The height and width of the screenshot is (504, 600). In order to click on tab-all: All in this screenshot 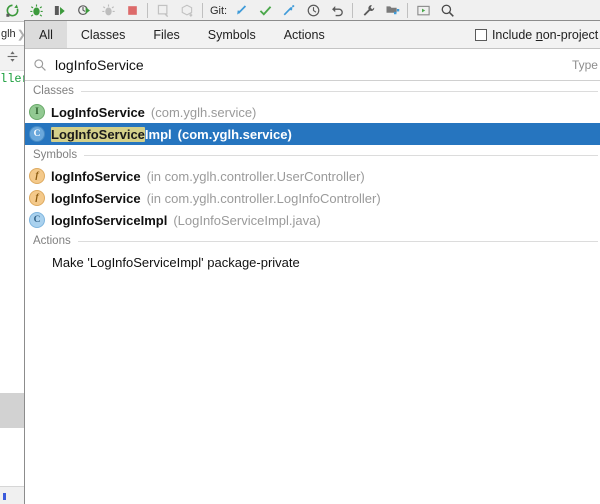, I will do `click(46, 34)`.